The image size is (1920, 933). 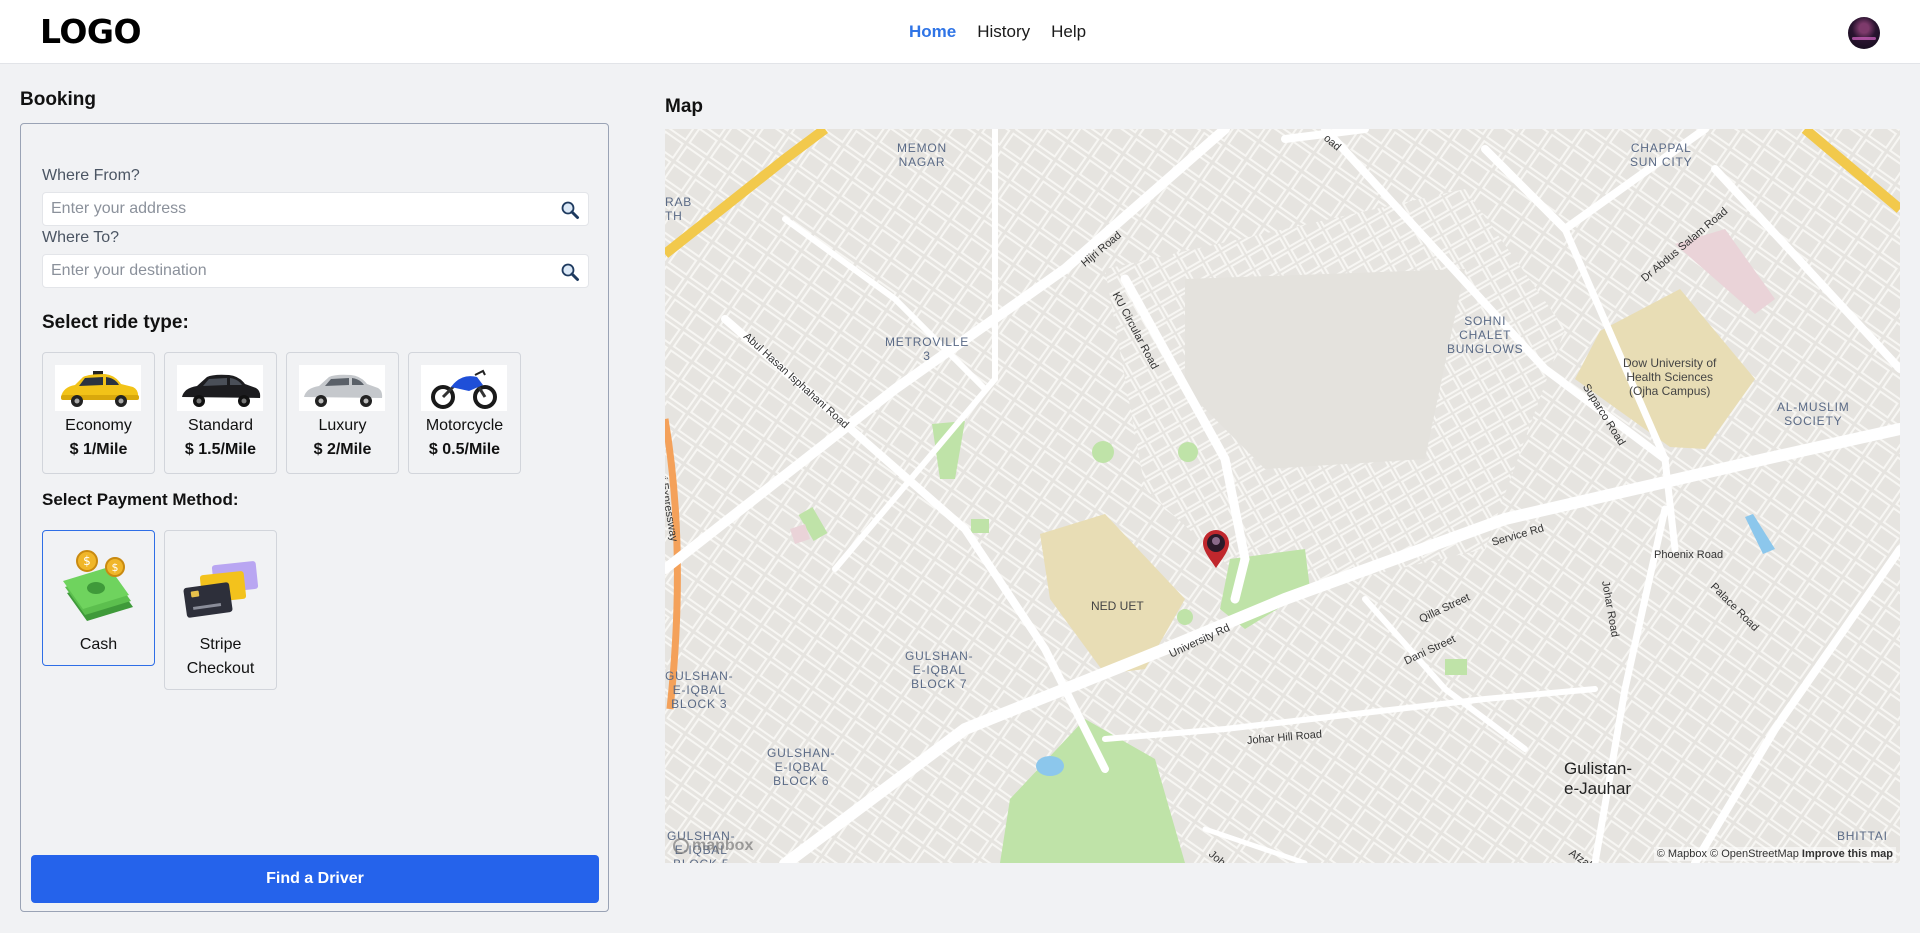 I want to click on nav-links: Home History Help, so click(x=997, y=32).